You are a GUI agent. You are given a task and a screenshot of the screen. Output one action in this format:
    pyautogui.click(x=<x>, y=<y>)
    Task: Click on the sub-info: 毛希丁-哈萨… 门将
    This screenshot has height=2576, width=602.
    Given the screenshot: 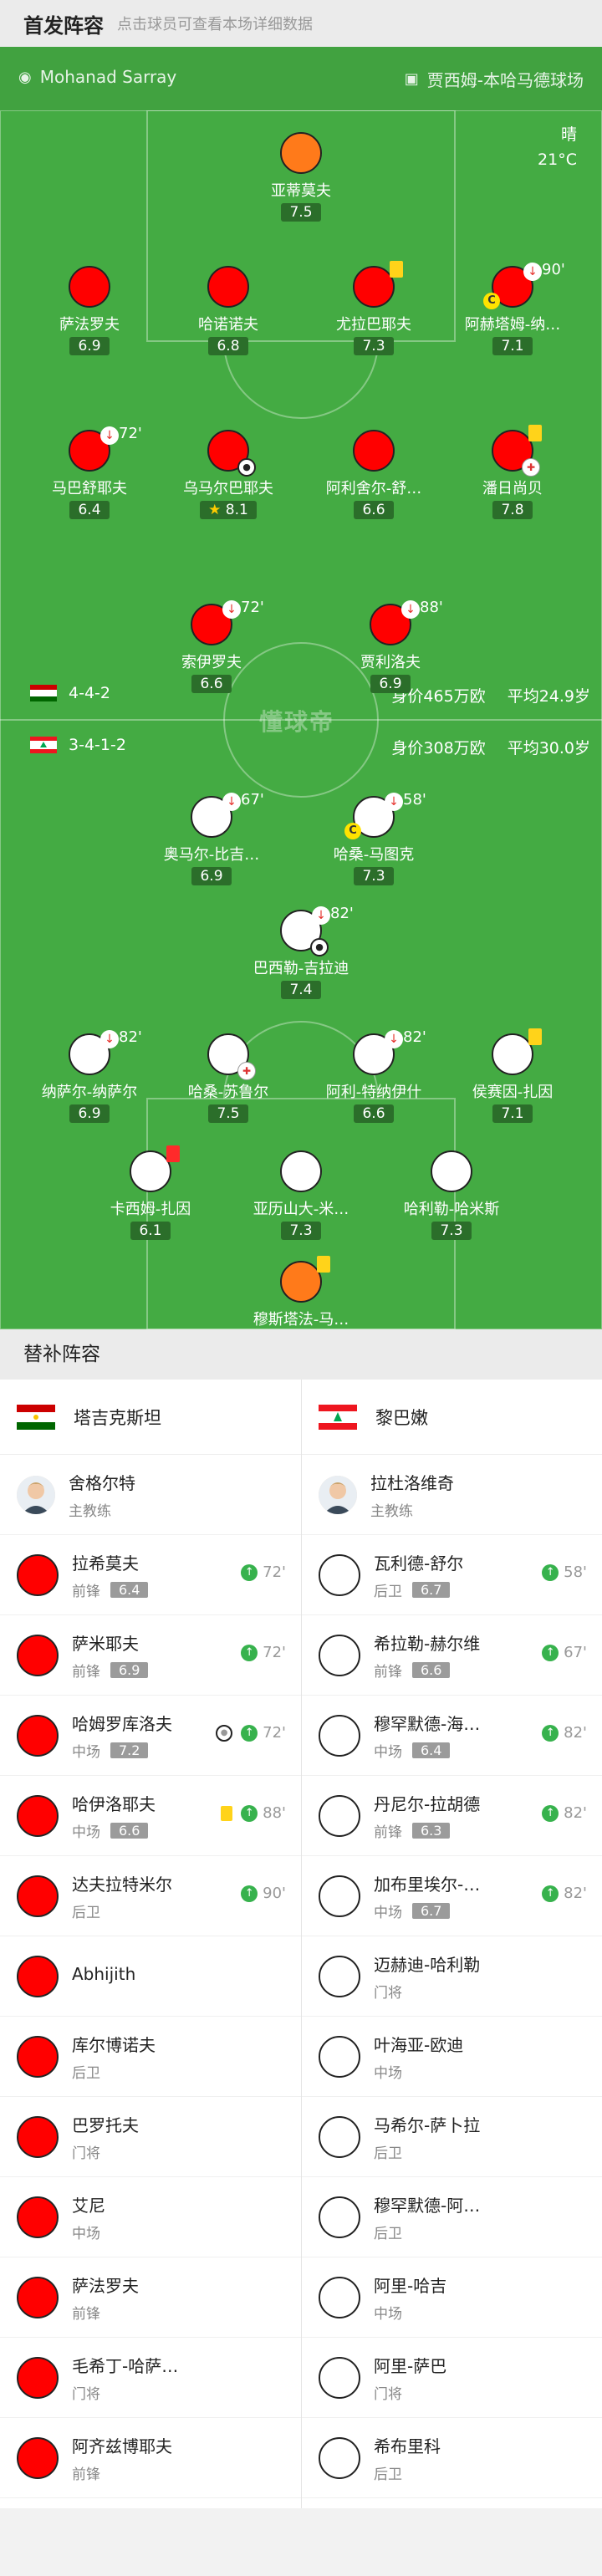 What is the action you would take?
    pyautogui.click(x=125, y=2378)
    